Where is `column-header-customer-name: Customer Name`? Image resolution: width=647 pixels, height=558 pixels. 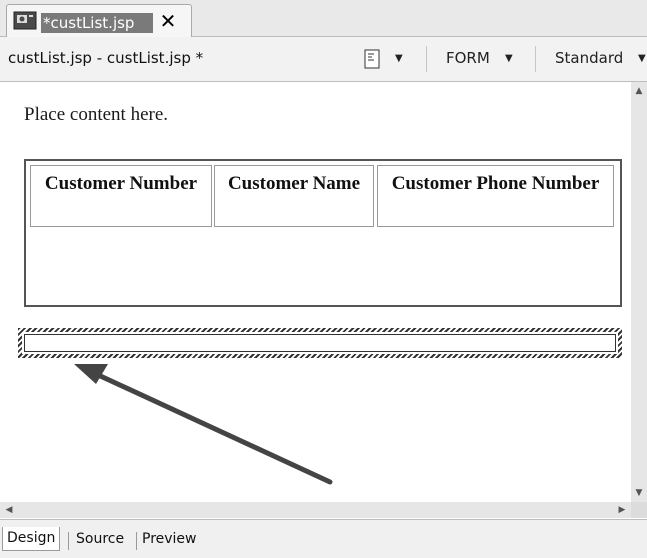
column-header-customer-name: Customer Name is located at coordinates (294, 196).